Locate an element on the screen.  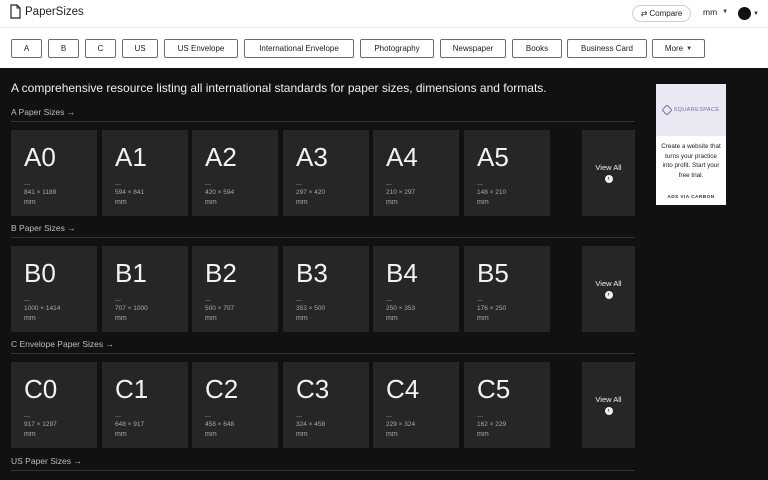
section-title: B Paper Sizes → is located at coordinates (43, 228).